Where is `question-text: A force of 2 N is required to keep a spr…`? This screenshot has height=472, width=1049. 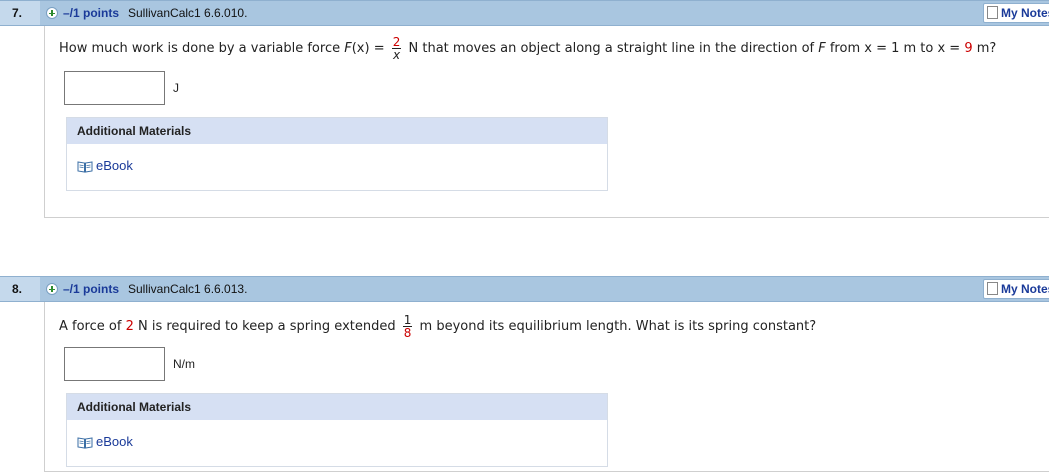
question-text: A force of 2 N is required to keep a spr… is located at coordinates (438, 326).